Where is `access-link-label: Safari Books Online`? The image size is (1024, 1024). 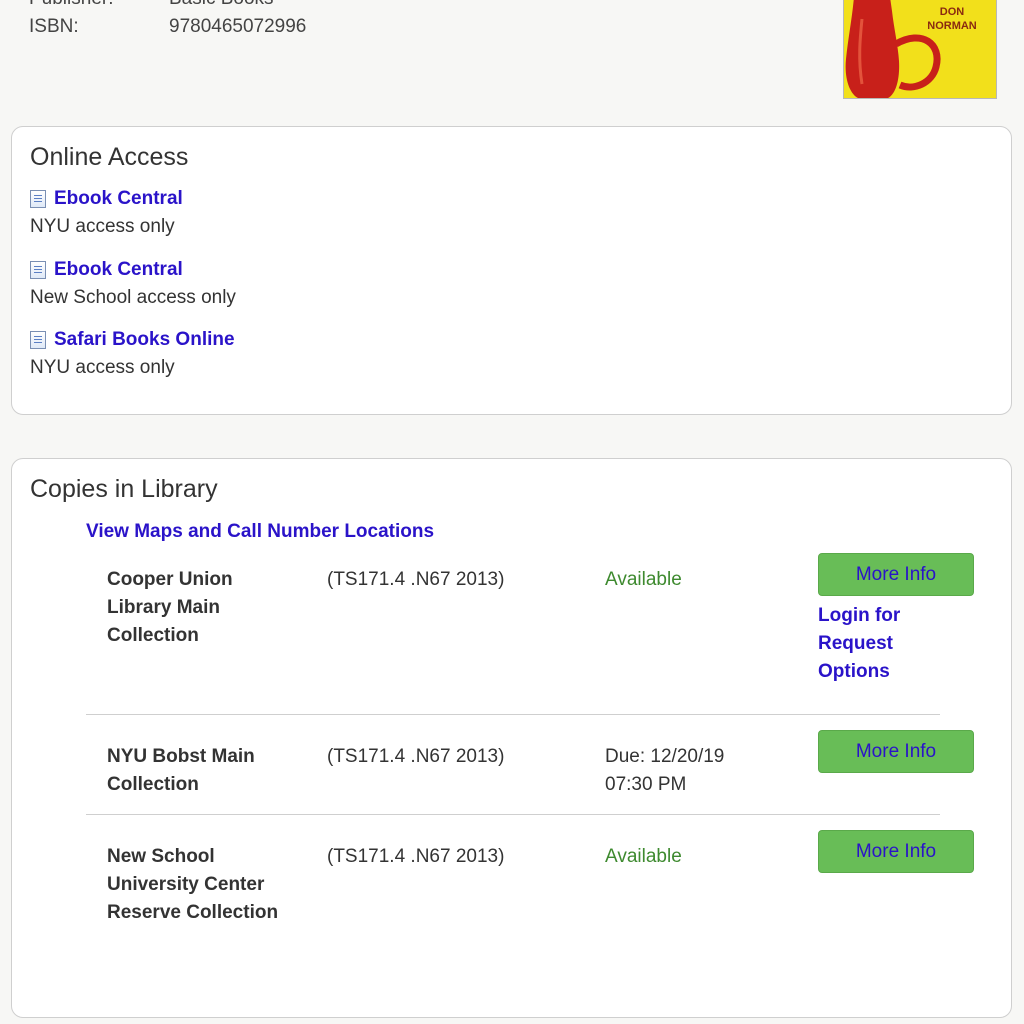
access-link-label: Safari Books Online is located at coordinates (144, 339).